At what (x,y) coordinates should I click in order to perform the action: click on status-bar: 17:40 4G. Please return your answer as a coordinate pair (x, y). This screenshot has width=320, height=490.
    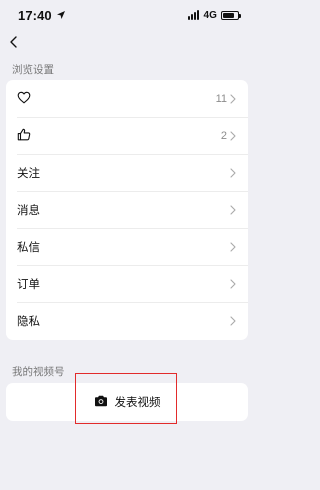
    Looking at the image, I should click on (126, 15).